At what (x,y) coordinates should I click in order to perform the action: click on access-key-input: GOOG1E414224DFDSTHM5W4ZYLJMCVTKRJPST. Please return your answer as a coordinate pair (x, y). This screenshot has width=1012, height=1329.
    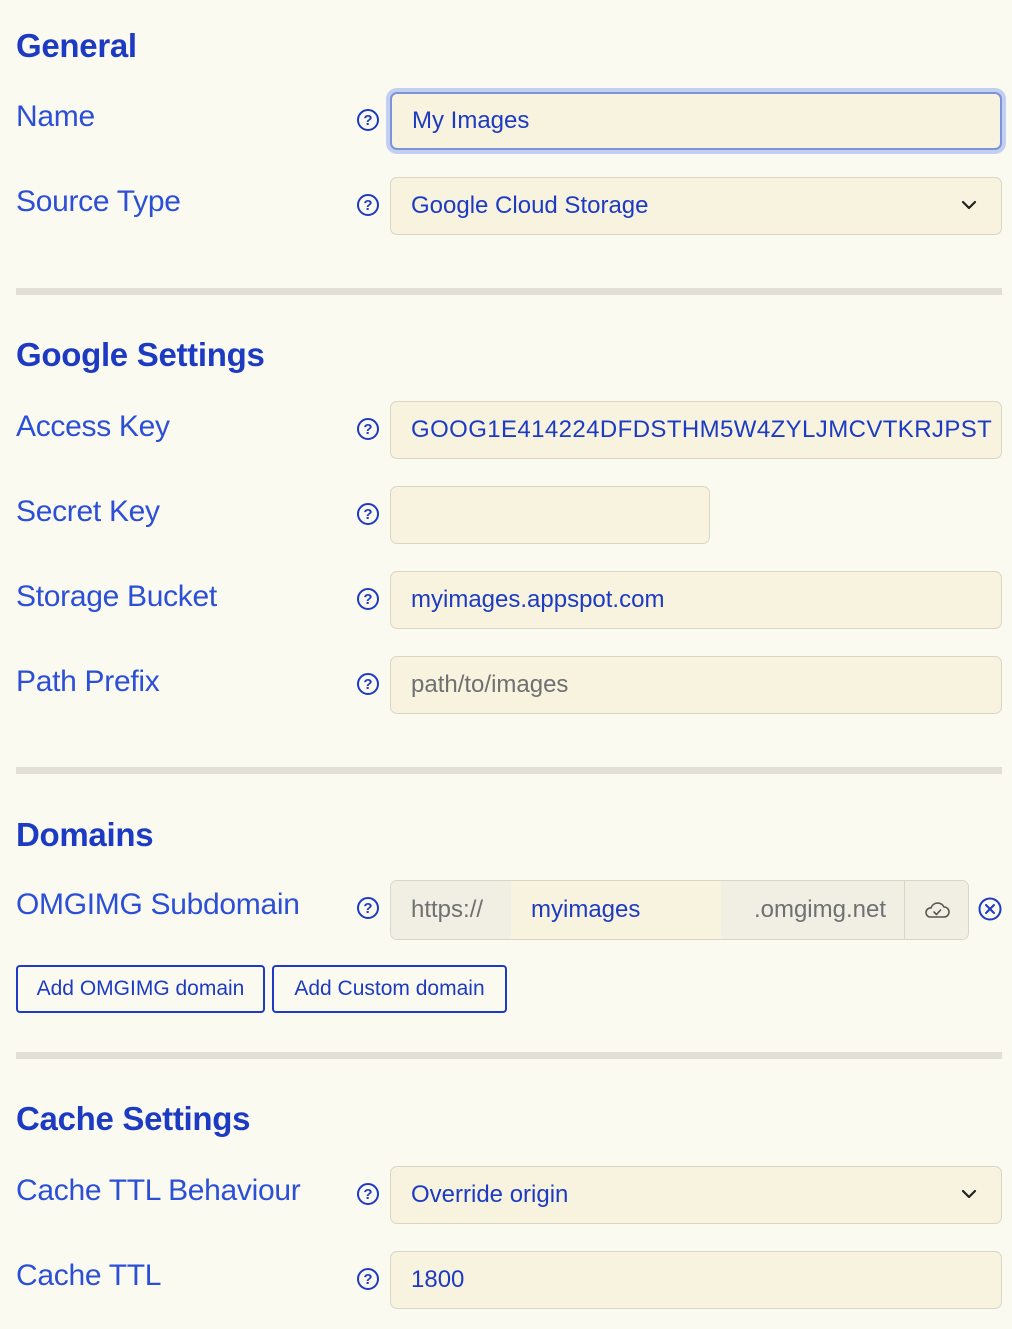
    Looking at the image, I should click on (696, 430).